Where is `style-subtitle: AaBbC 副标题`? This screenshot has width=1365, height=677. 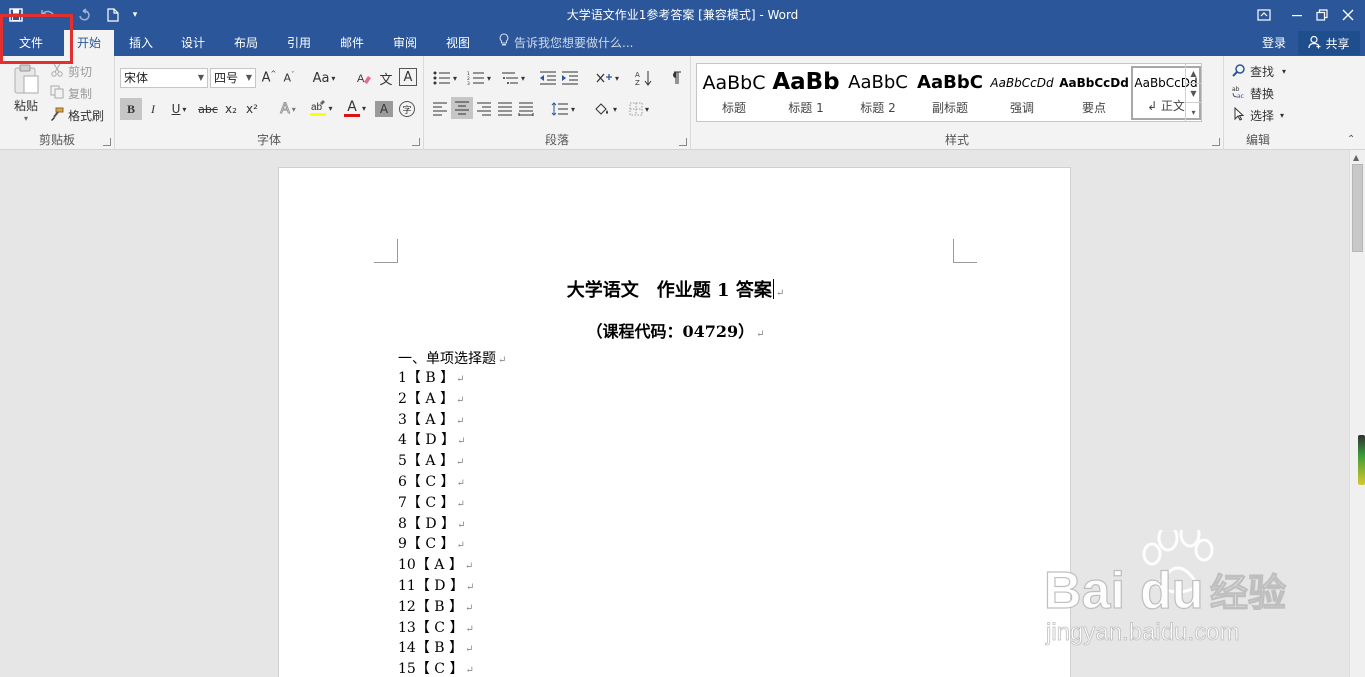
style-subtitle: AaBbC 副标题 is located at coordinates (950, 93).